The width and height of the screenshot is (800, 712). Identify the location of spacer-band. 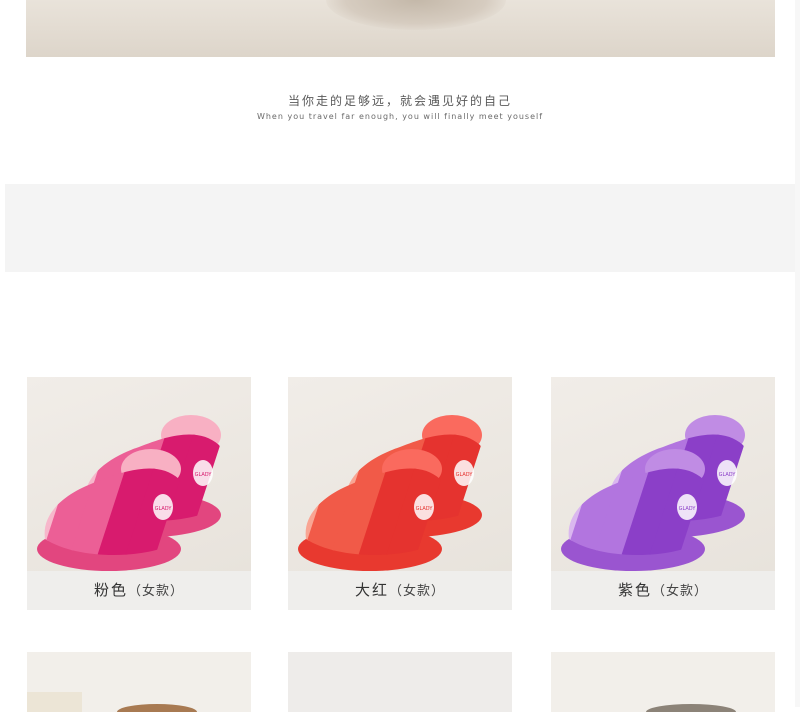
(400, 228).